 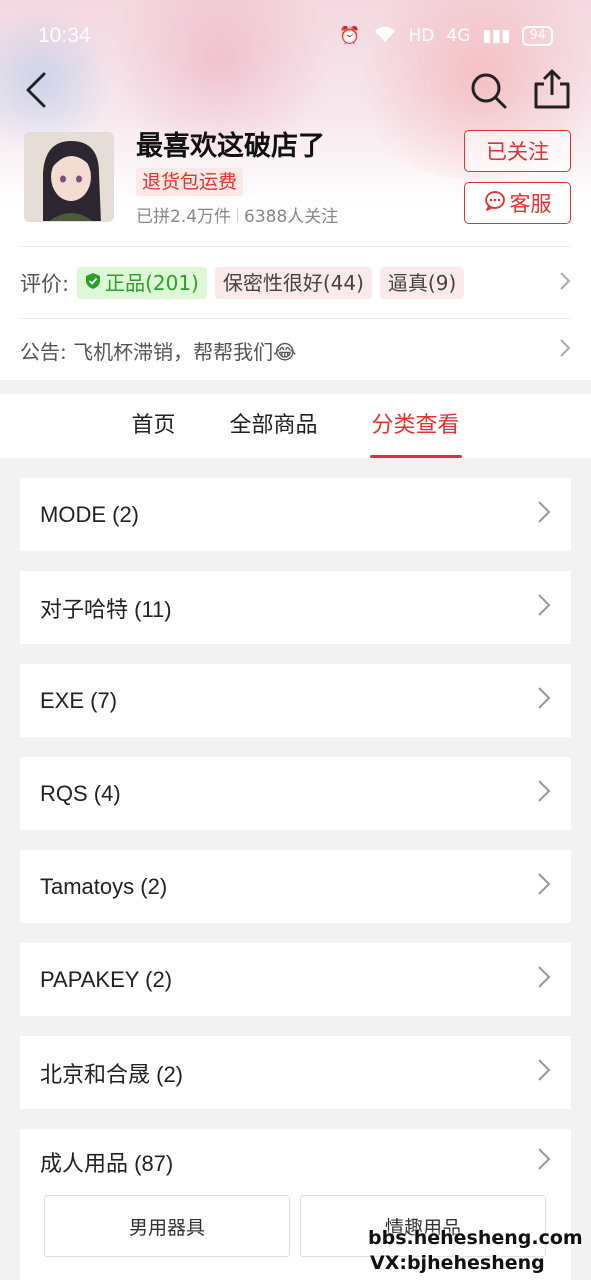 What do you see at coordinates (158, 351) in the screenshot?
I see `notice-text: 公告: 飞机杯滞销，帮帮我们😂` at bounding box center [158, 351].